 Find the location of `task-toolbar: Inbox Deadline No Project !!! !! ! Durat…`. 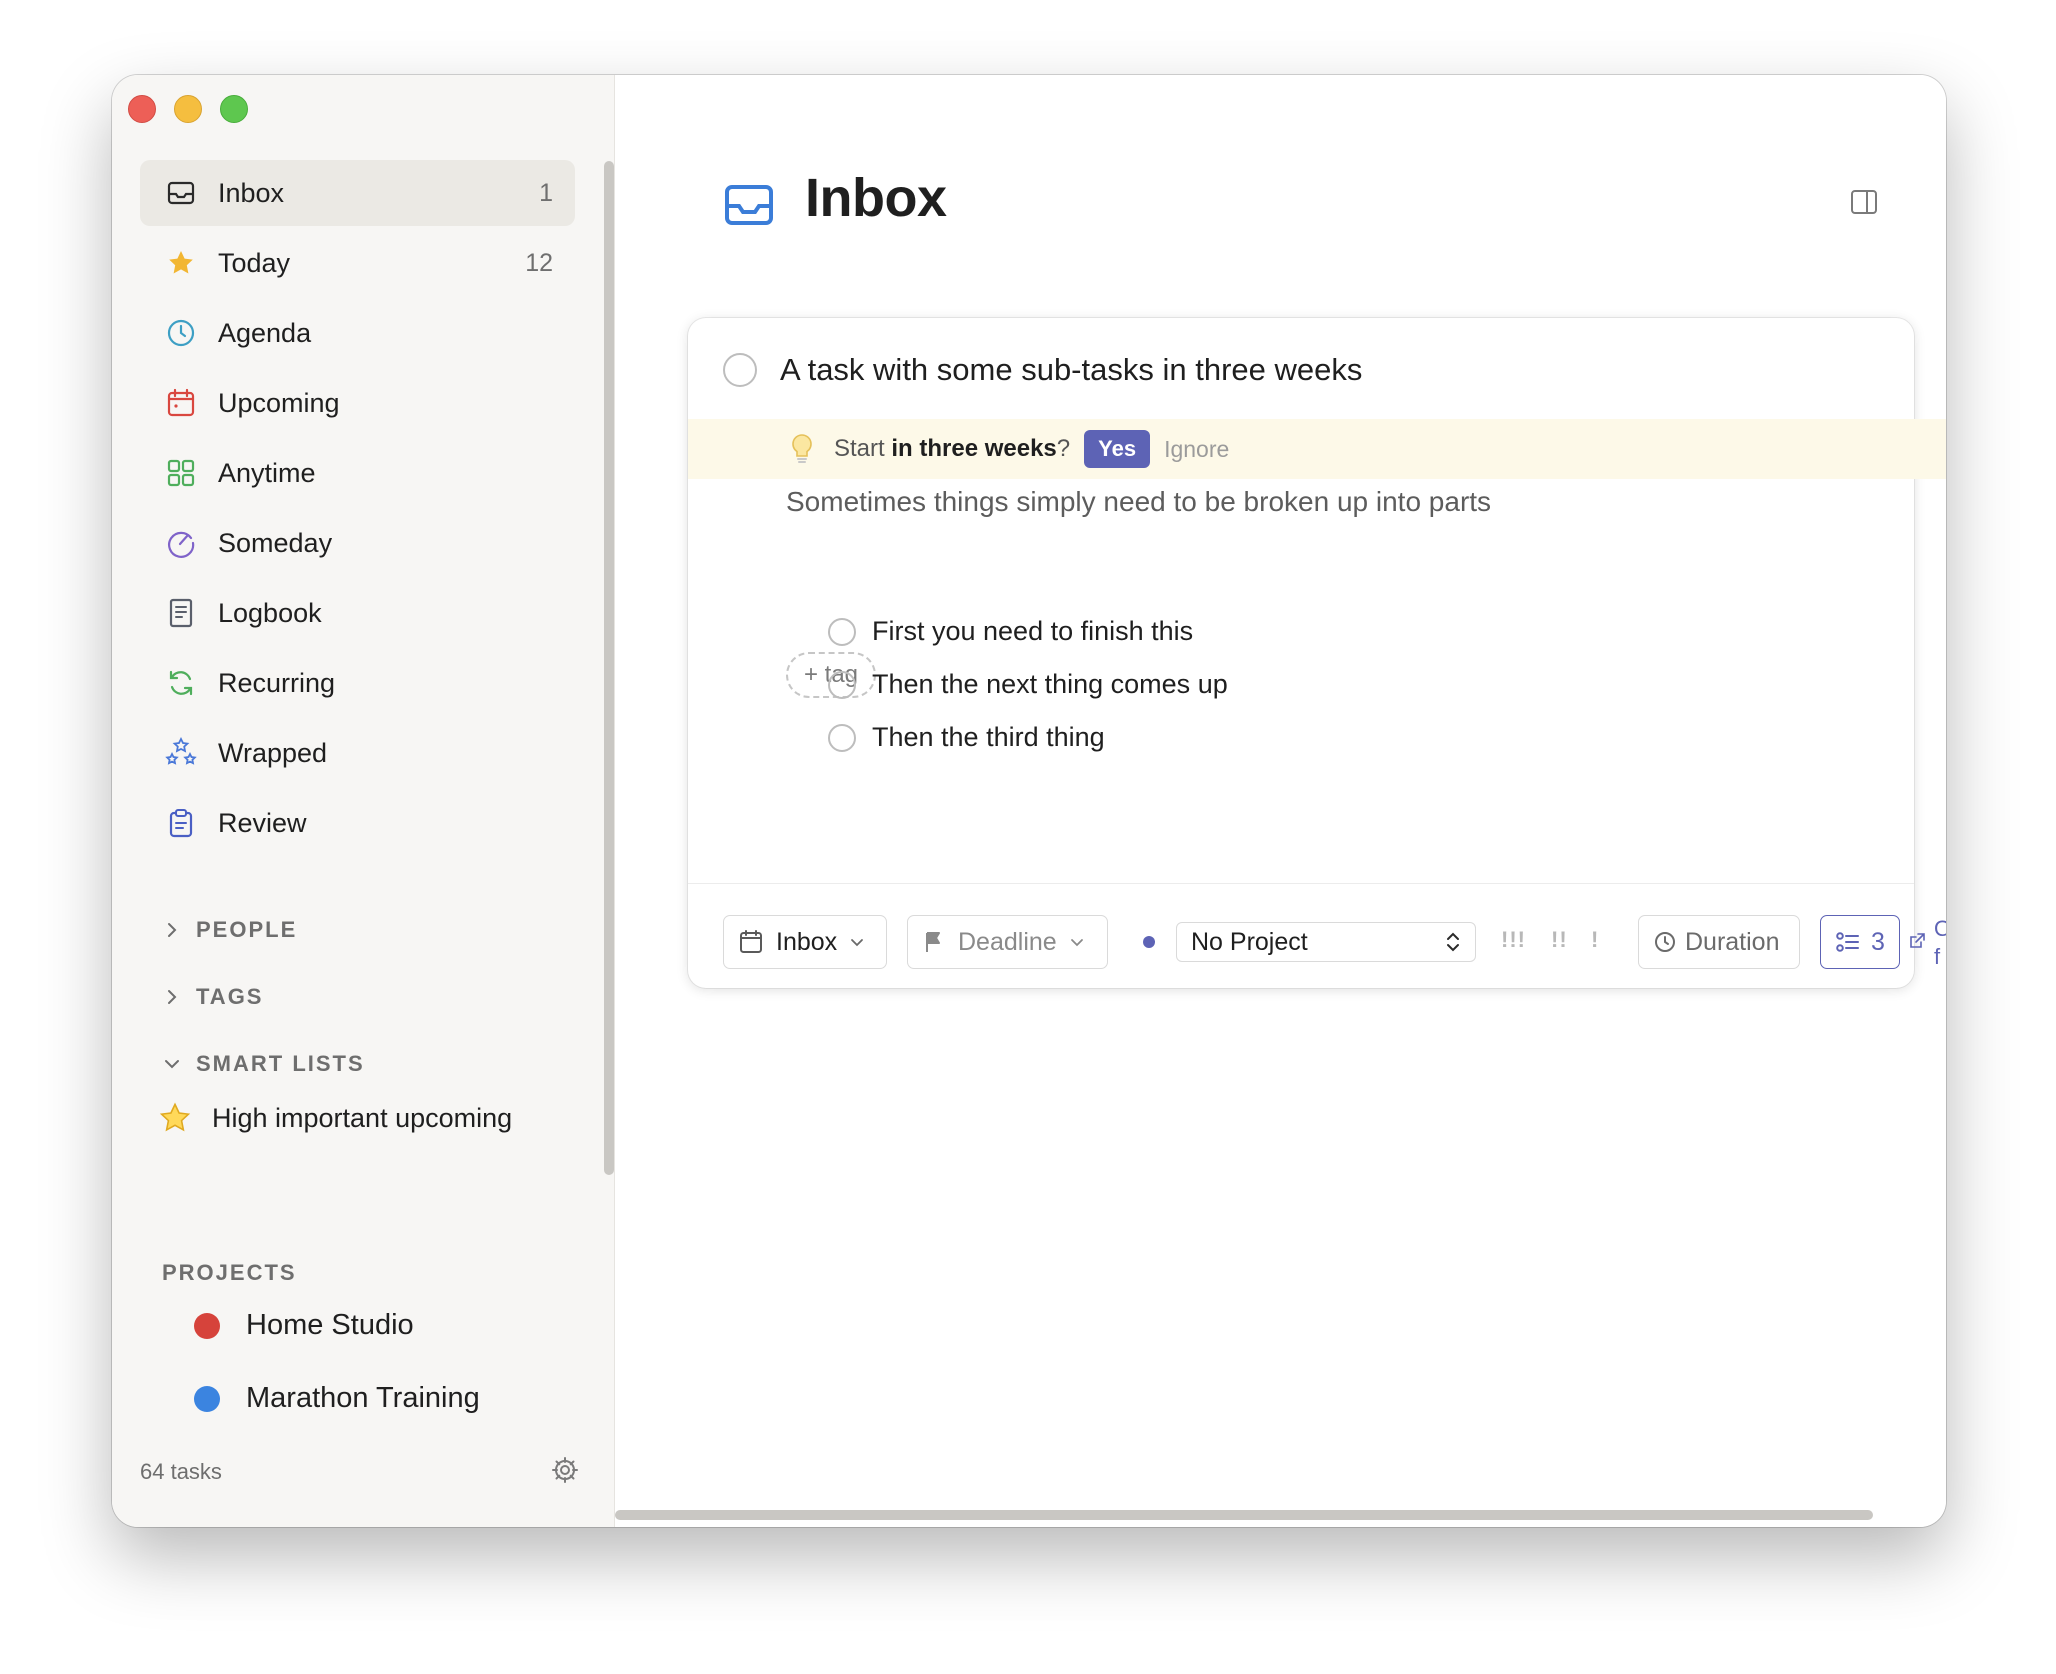

task-toolbar: Inbox Deadline No Project !!! !! ! Durat… is located at coordinates (1334, 942).